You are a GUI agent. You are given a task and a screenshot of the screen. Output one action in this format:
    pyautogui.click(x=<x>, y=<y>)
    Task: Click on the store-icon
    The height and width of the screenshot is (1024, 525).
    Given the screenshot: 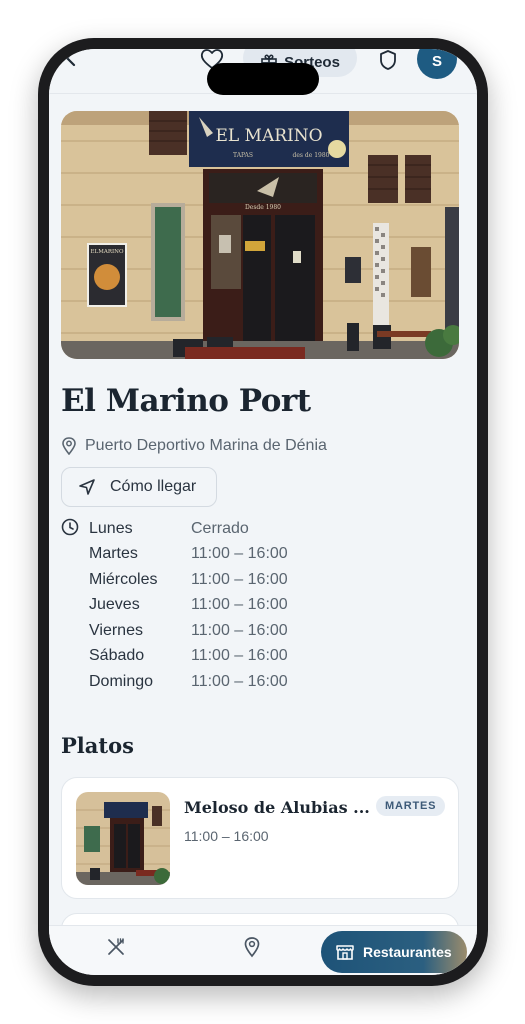 What is the action you would take?
    pyautogui.click(x=345, y=952)
    